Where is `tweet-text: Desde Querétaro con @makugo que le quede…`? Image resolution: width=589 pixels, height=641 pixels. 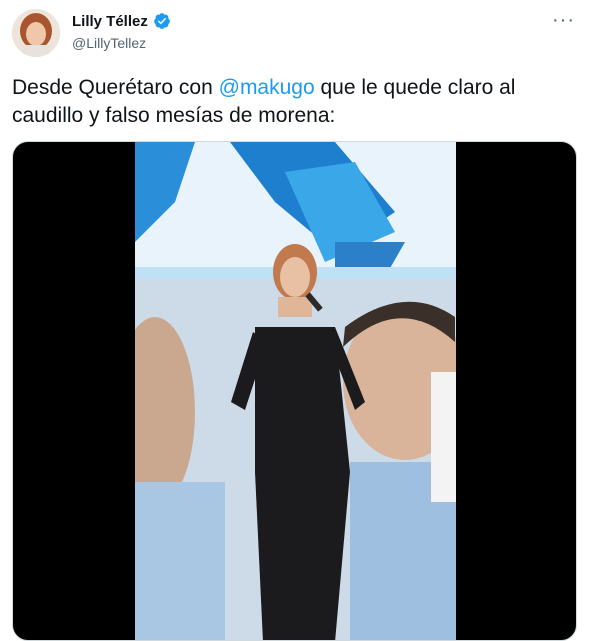
tweet-text: Desde Querétaro con @makugo que le quede… is located at coordinates (292, 102).